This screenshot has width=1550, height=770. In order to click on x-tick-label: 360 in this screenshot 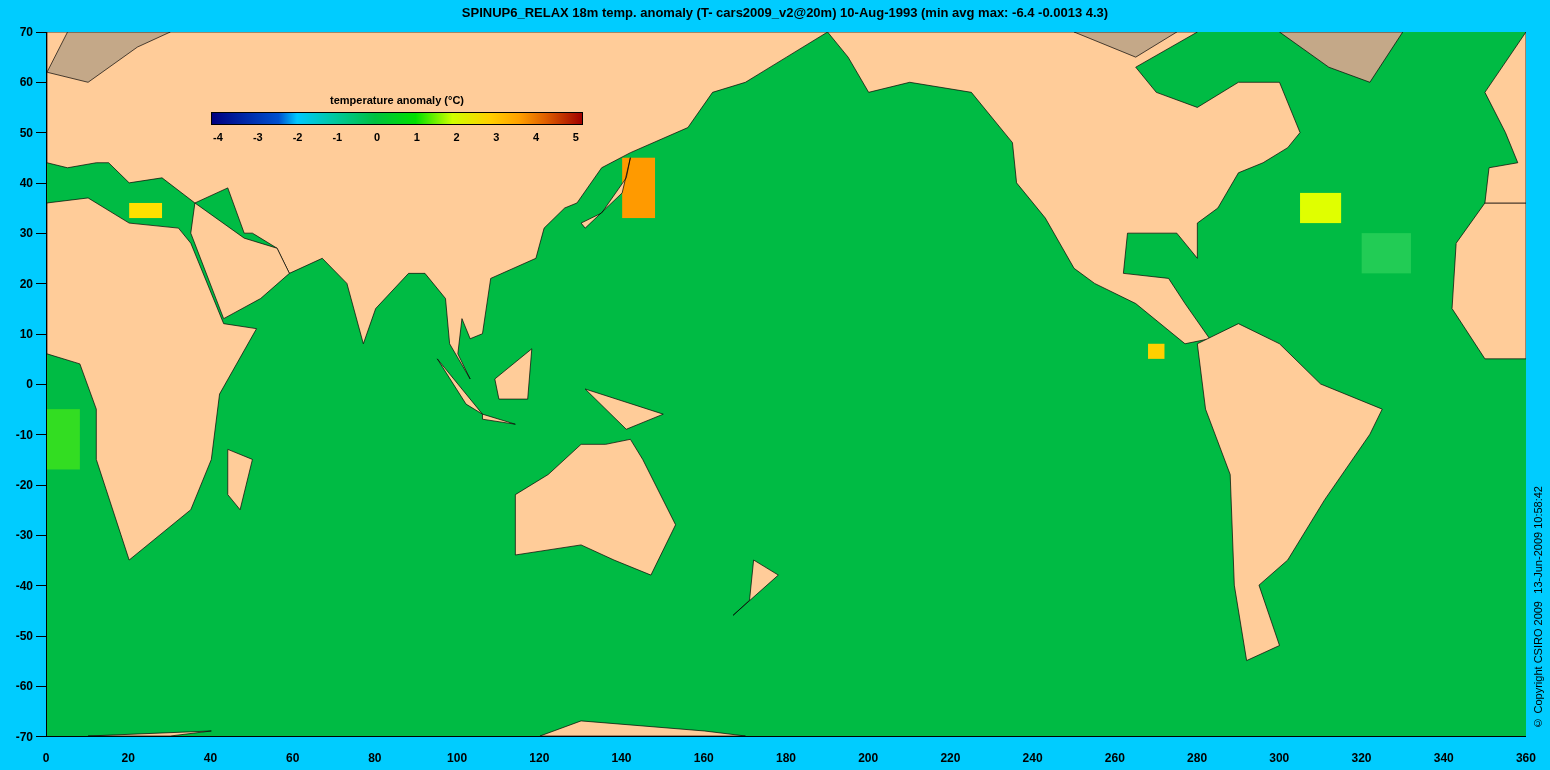, I will do `click(1525, 758)`.